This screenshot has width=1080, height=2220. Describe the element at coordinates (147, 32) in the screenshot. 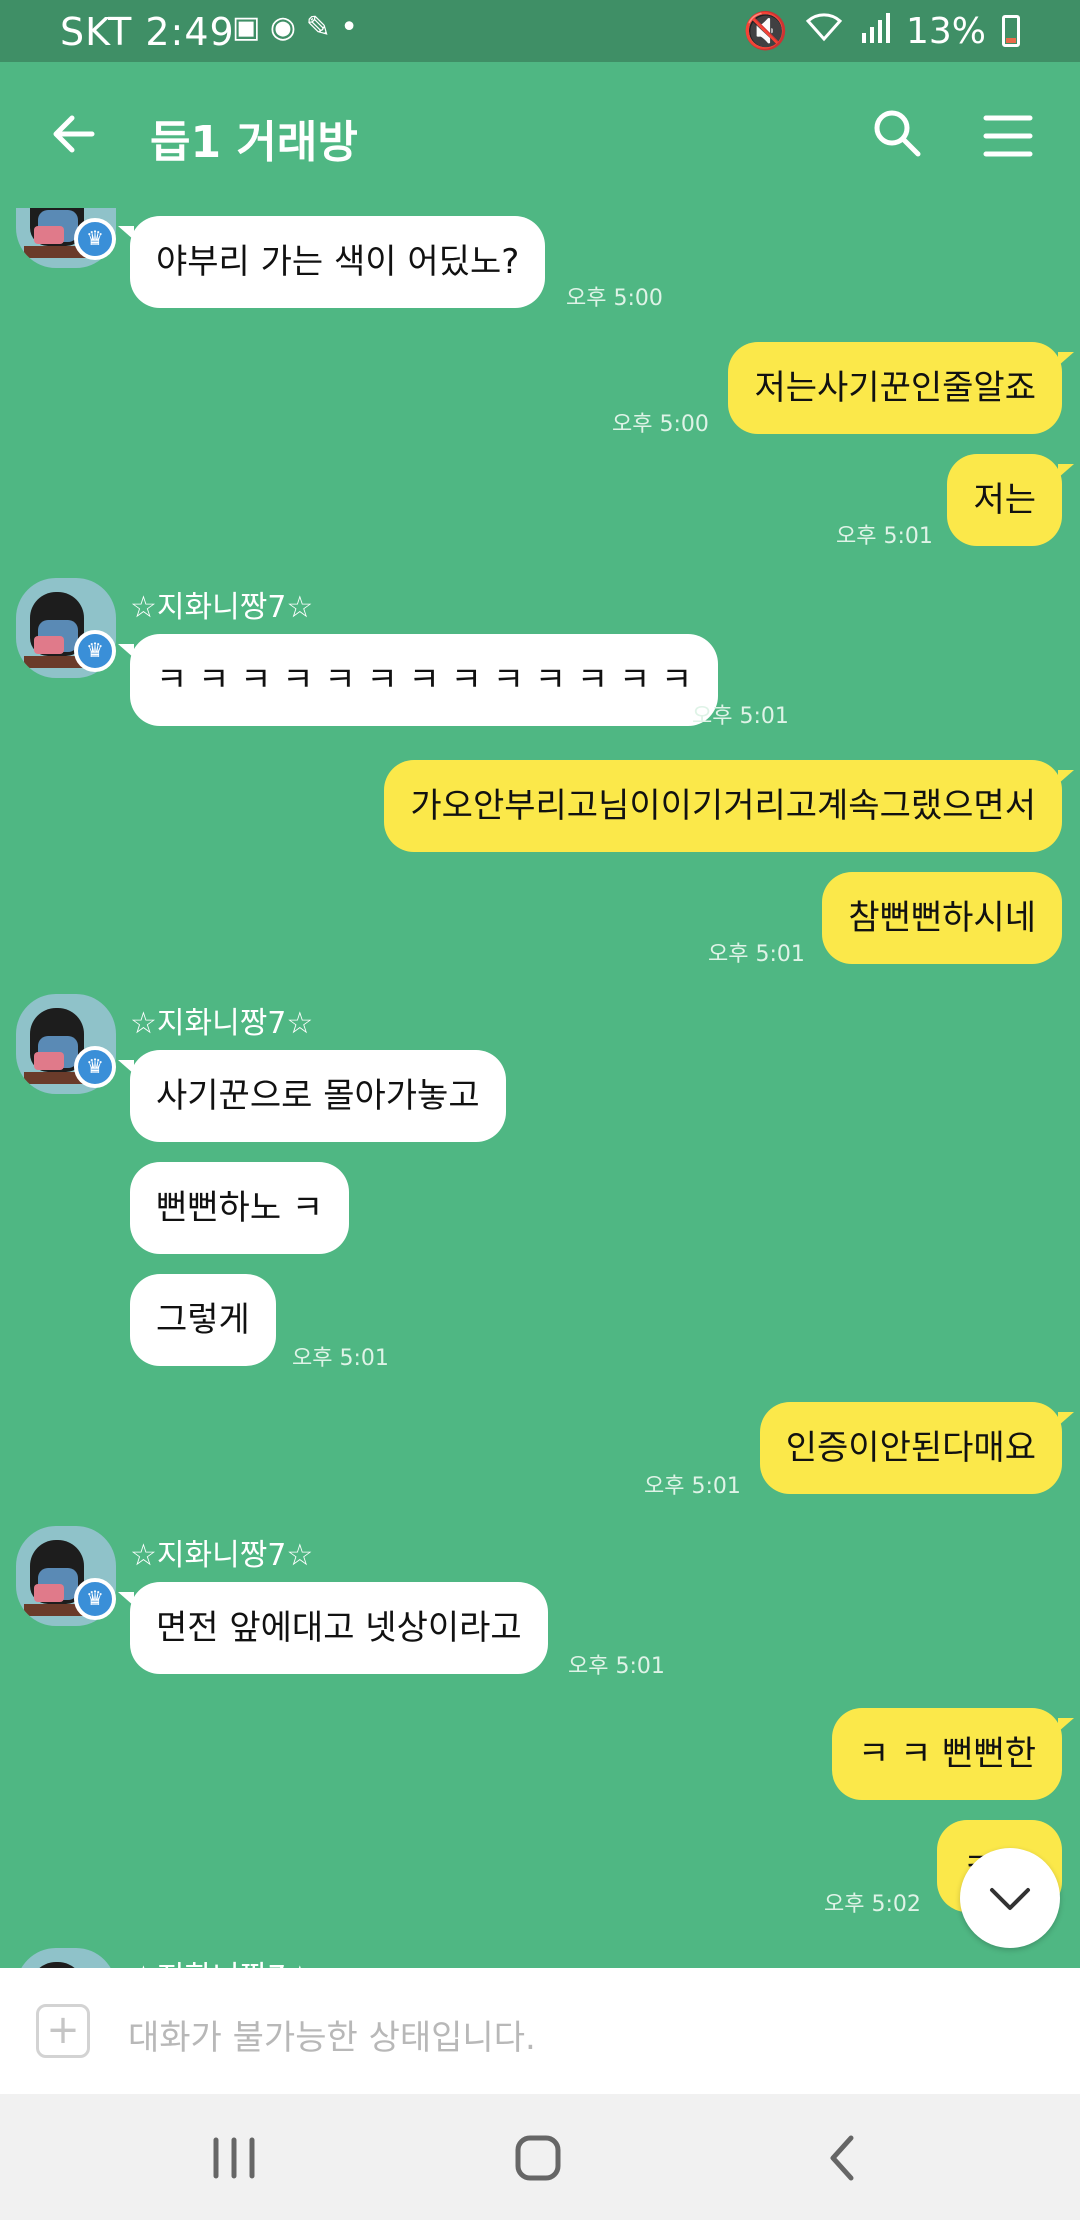

I see `carrier-time: SKT 2:49` at that location.